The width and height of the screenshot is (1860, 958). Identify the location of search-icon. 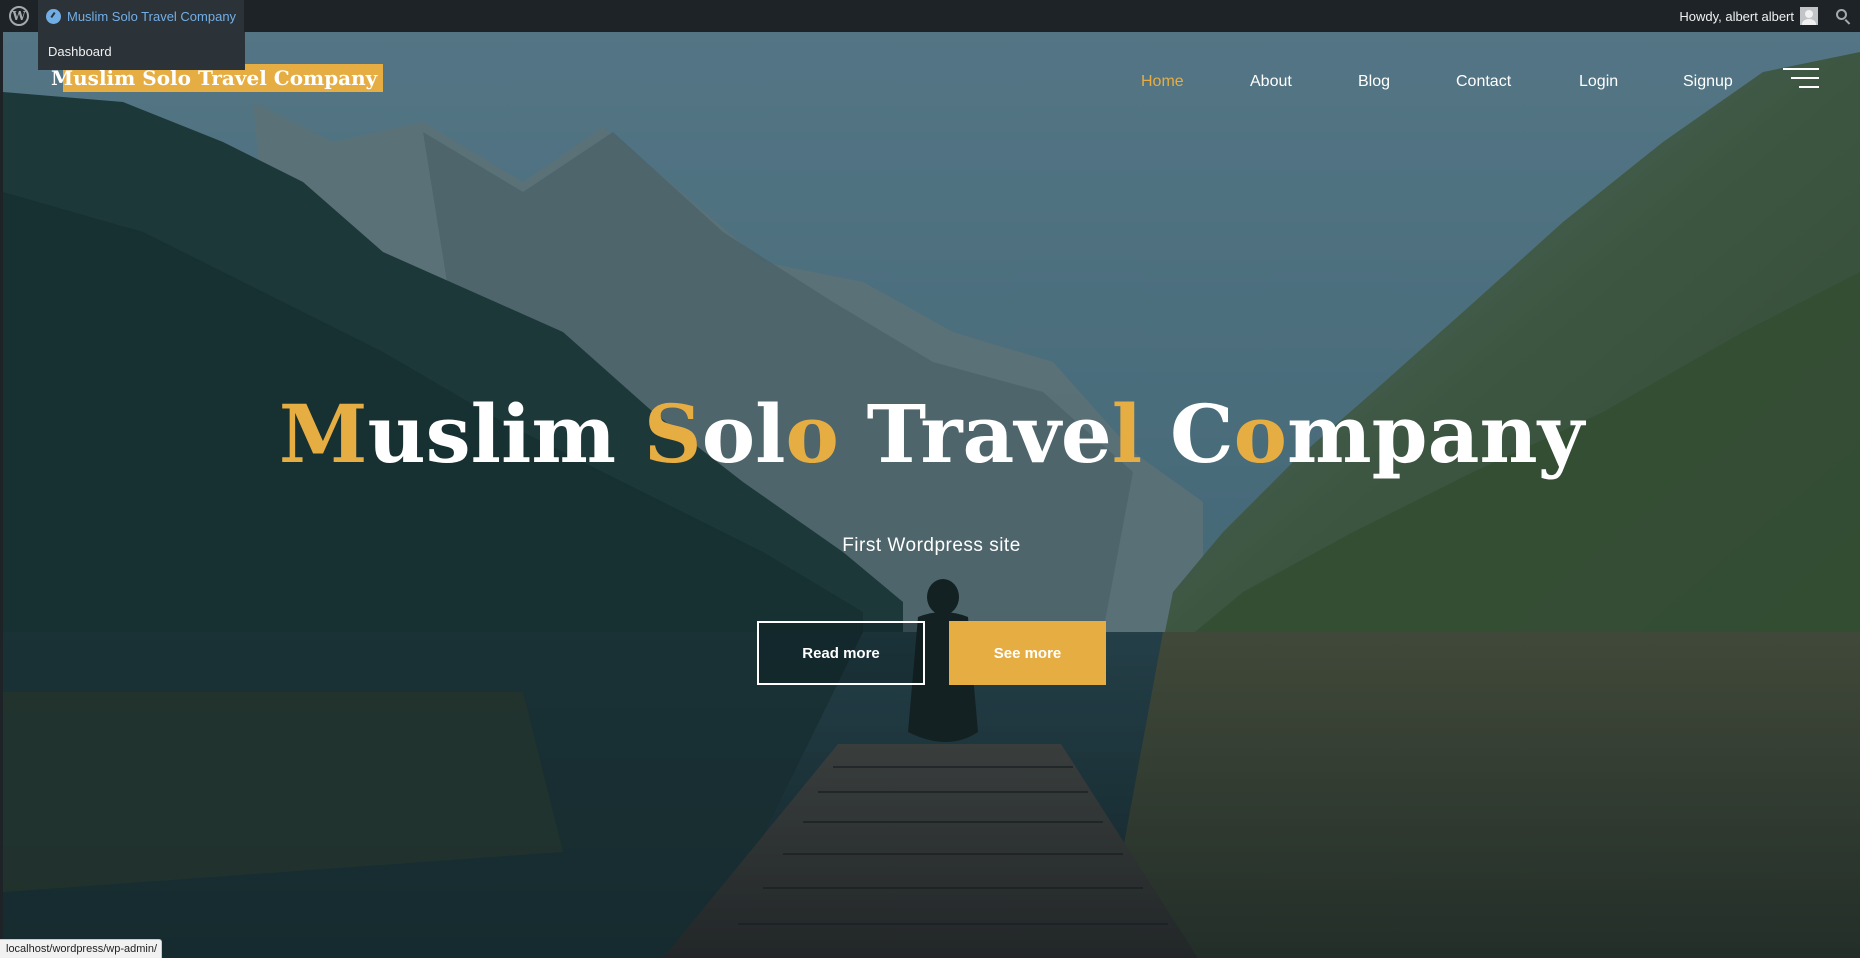
(1843, 16).